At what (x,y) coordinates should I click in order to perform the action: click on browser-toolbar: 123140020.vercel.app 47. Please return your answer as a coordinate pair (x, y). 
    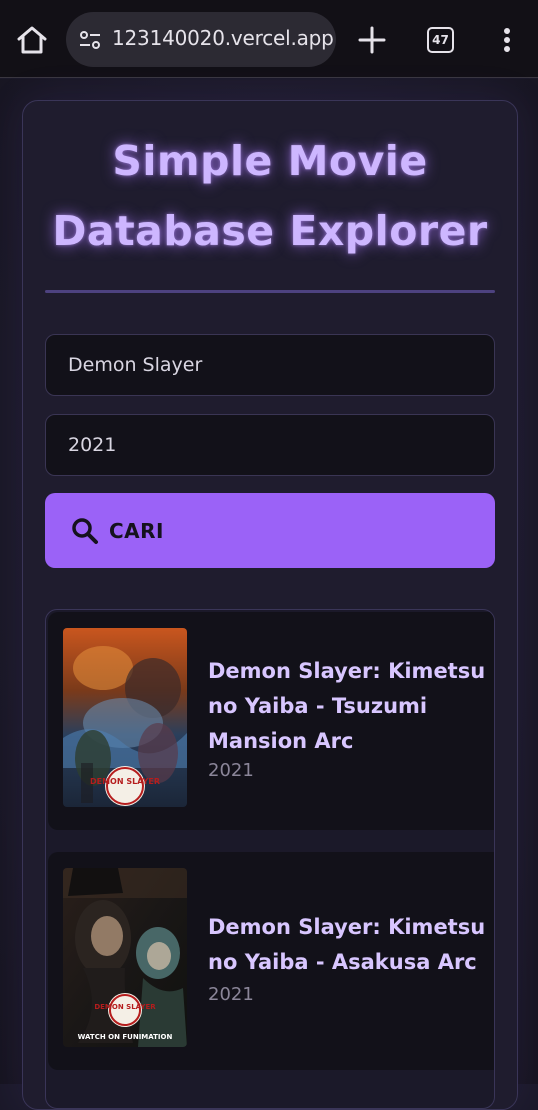
    Looking at the image, I should click on (269, 39).